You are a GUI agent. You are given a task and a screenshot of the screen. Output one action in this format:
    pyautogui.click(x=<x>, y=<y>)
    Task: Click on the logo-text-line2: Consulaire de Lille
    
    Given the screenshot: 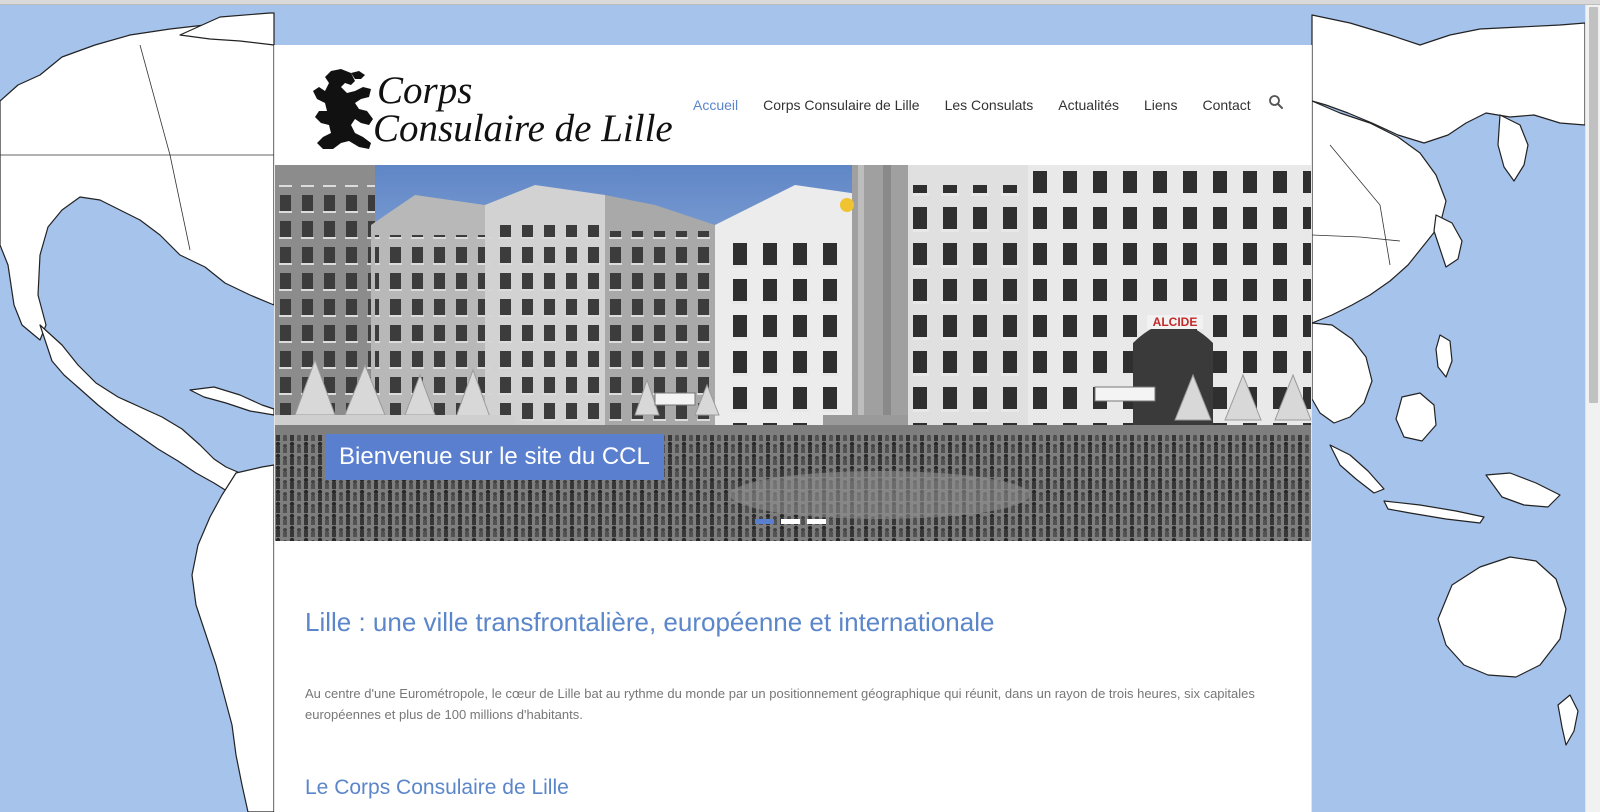 What is the action you would take?
    pyautogui.click(x=523, y=128)
    